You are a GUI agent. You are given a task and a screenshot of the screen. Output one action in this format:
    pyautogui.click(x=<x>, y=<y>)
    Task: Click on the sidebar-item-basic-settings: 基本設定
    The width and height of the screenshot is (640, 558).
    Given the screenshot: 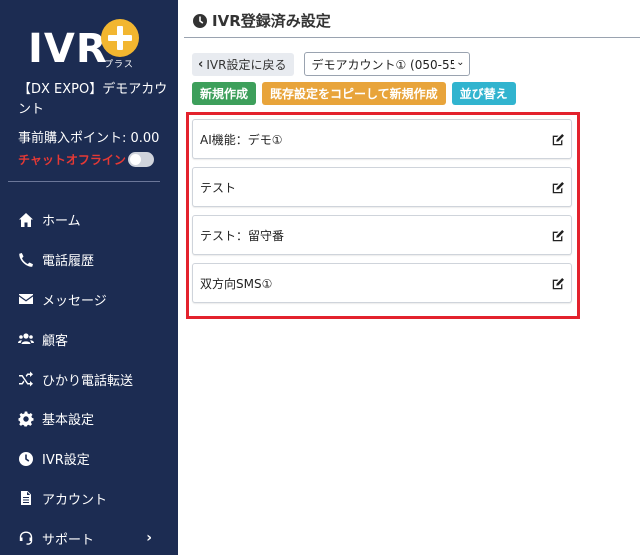 What is the action you would take?
    pyautogui.click(x=89, y=419)
    